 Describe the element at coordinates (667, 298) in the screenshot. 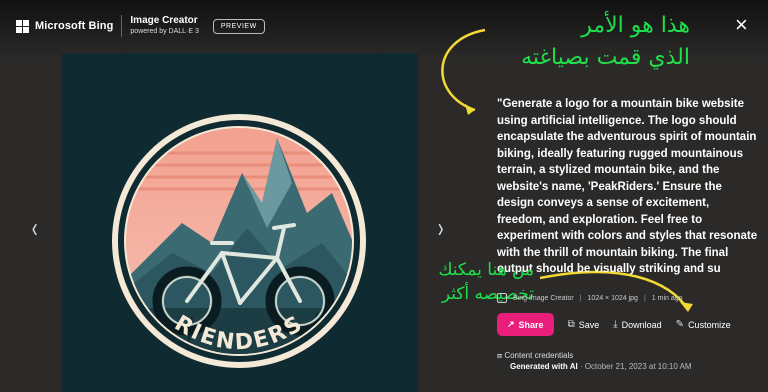

I see `meta-age: 1 min ago` at that location.